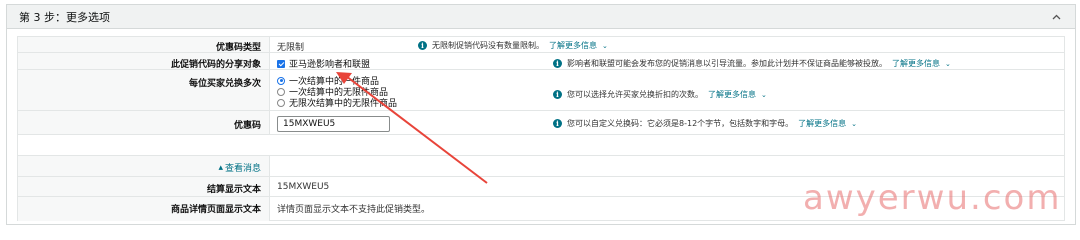 This screenshot has width=1080, height=240. Describe the element at coordinates (243, 167) in the screenshot. I see `show-less-label: 查看消息` at that location.